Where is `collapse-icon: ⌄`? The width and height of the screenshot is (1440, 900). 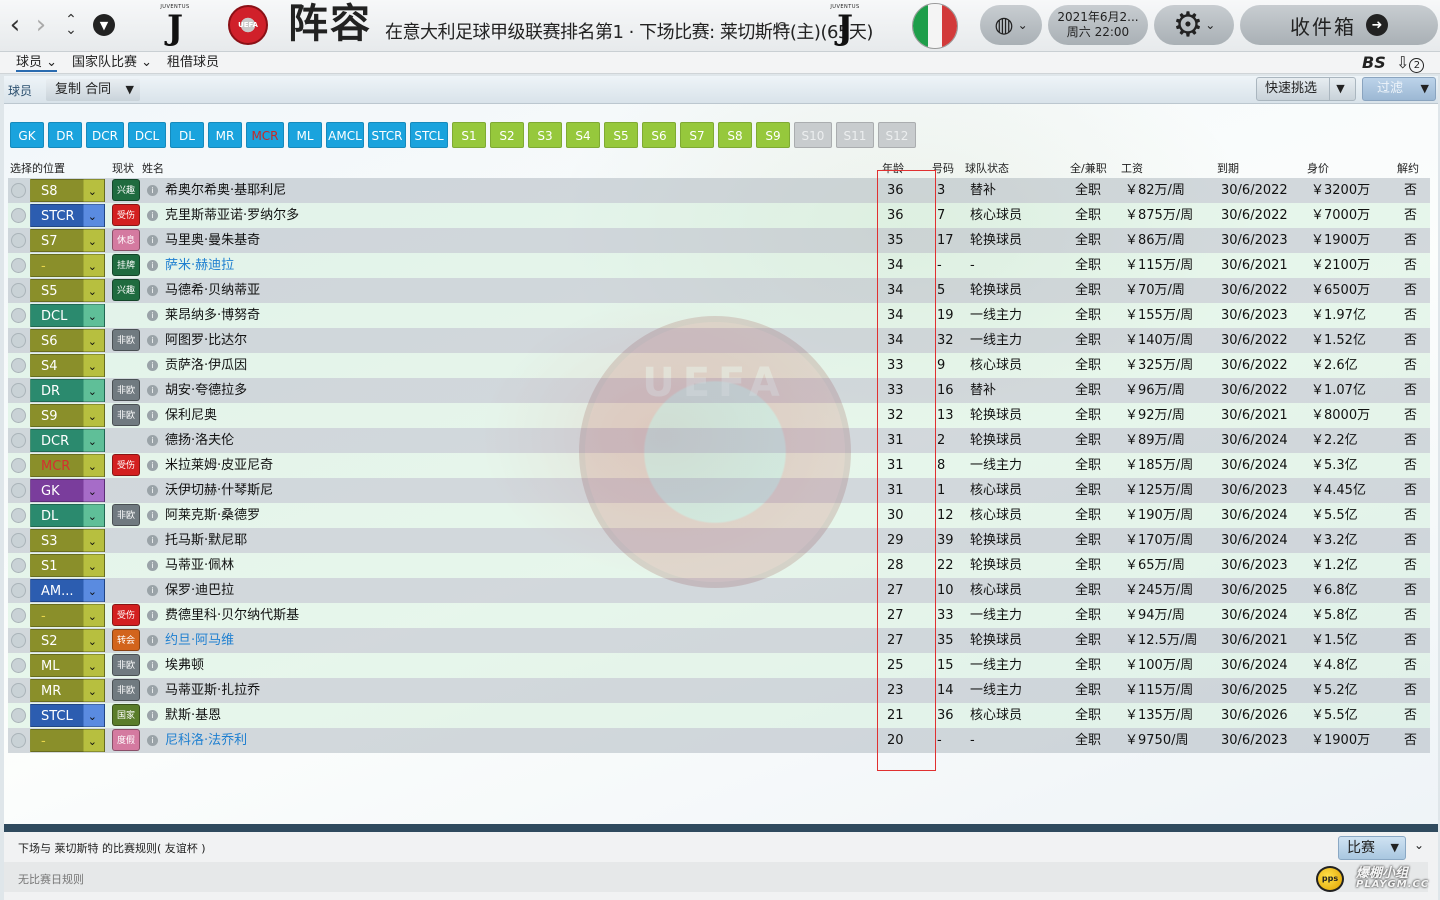
collapse-icon: ⌄ is located at coordinates (1419, 845).